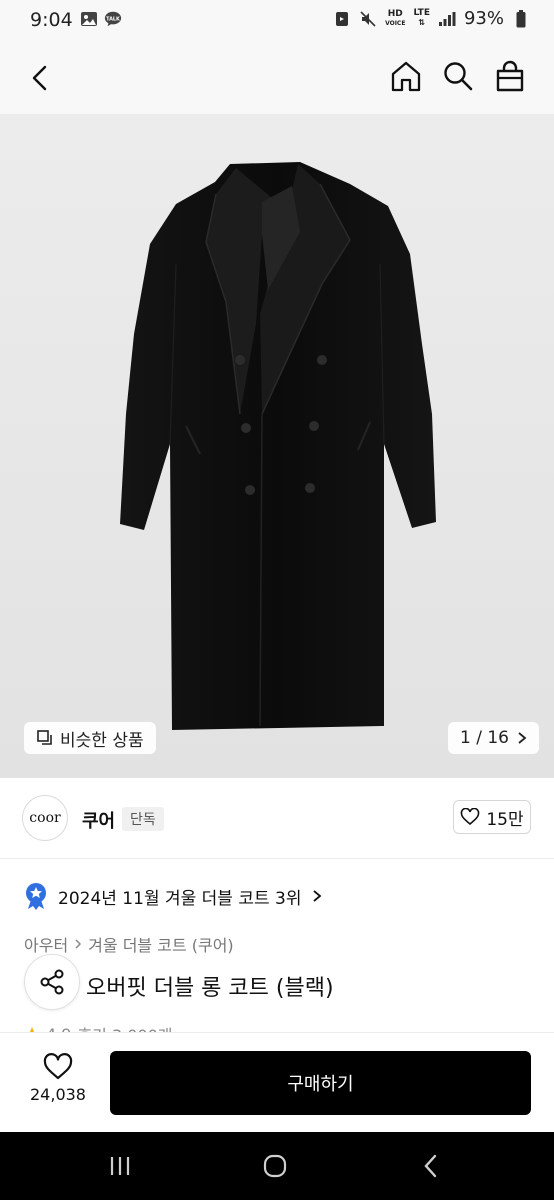 This screenshot has height=1200, width=554. Describe the element at coordinates (421, 18) in the screenshot. I see `lte-indicator: LTE ⇅` at that location.